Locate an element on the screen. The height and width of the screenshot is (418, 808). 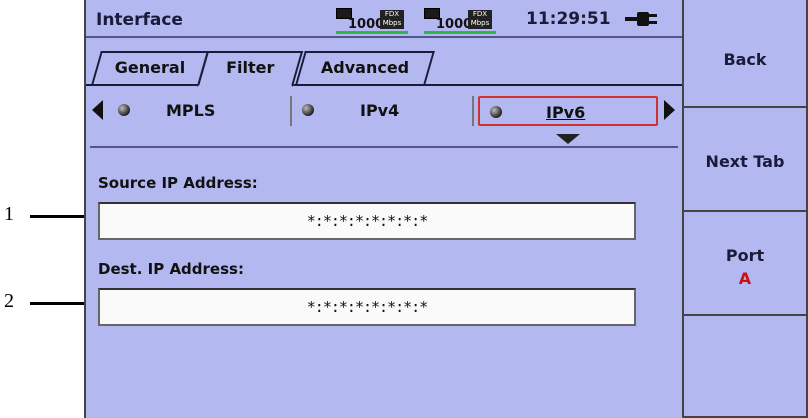
triangle-left-icon is located at coordinates (97, 110).